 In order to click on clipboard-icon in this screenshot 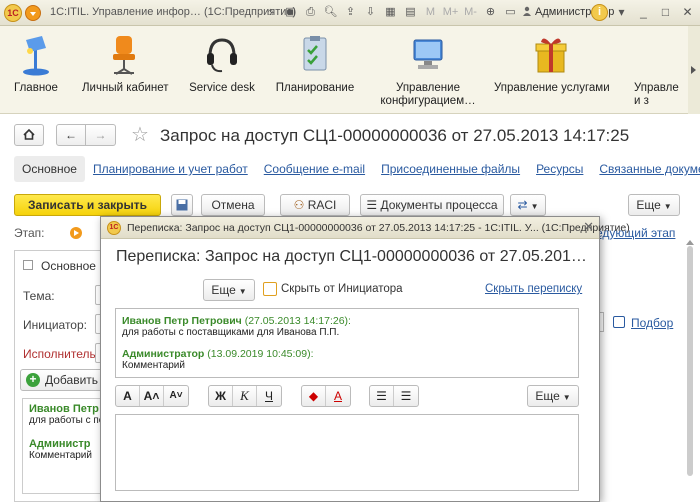, I will do `click(315, 55)`.